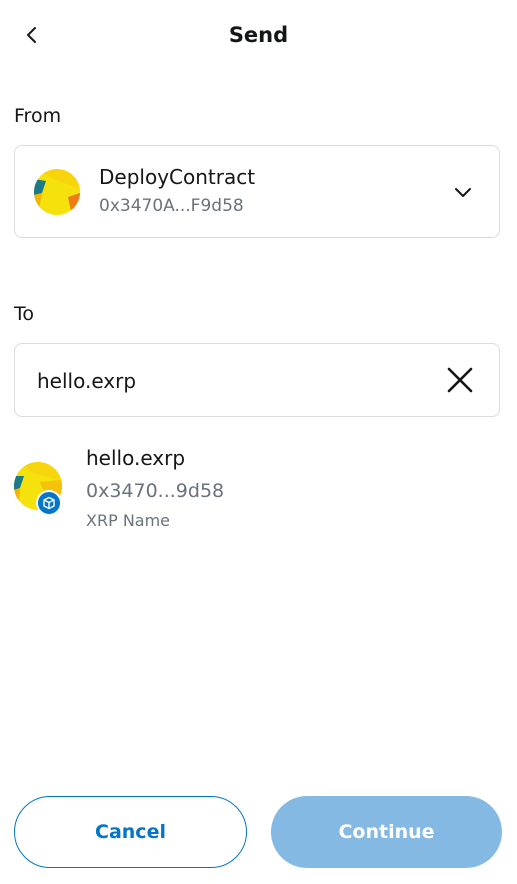  I want to click on recipient-suggestion: hello.exrp 0x3470...9d58 XRP Name, so click(258, 490).